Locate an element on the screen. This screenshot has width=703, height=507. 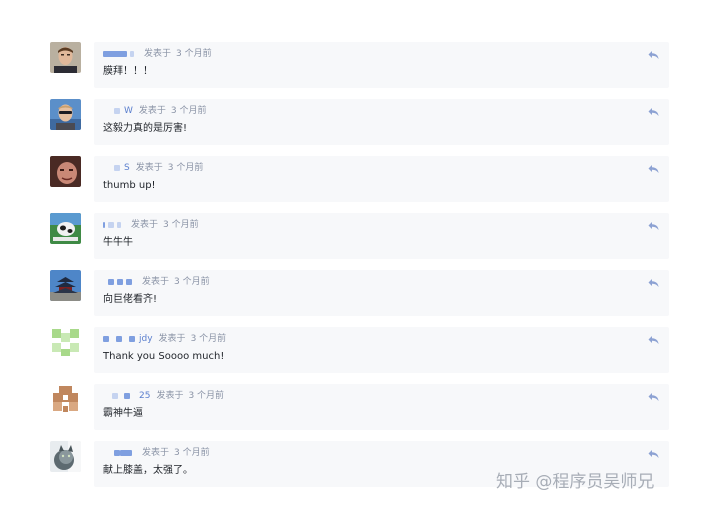
comment-item: W 发表于 3 个月前 这毅力真的是厉害! is located at coordinates (351, 122).